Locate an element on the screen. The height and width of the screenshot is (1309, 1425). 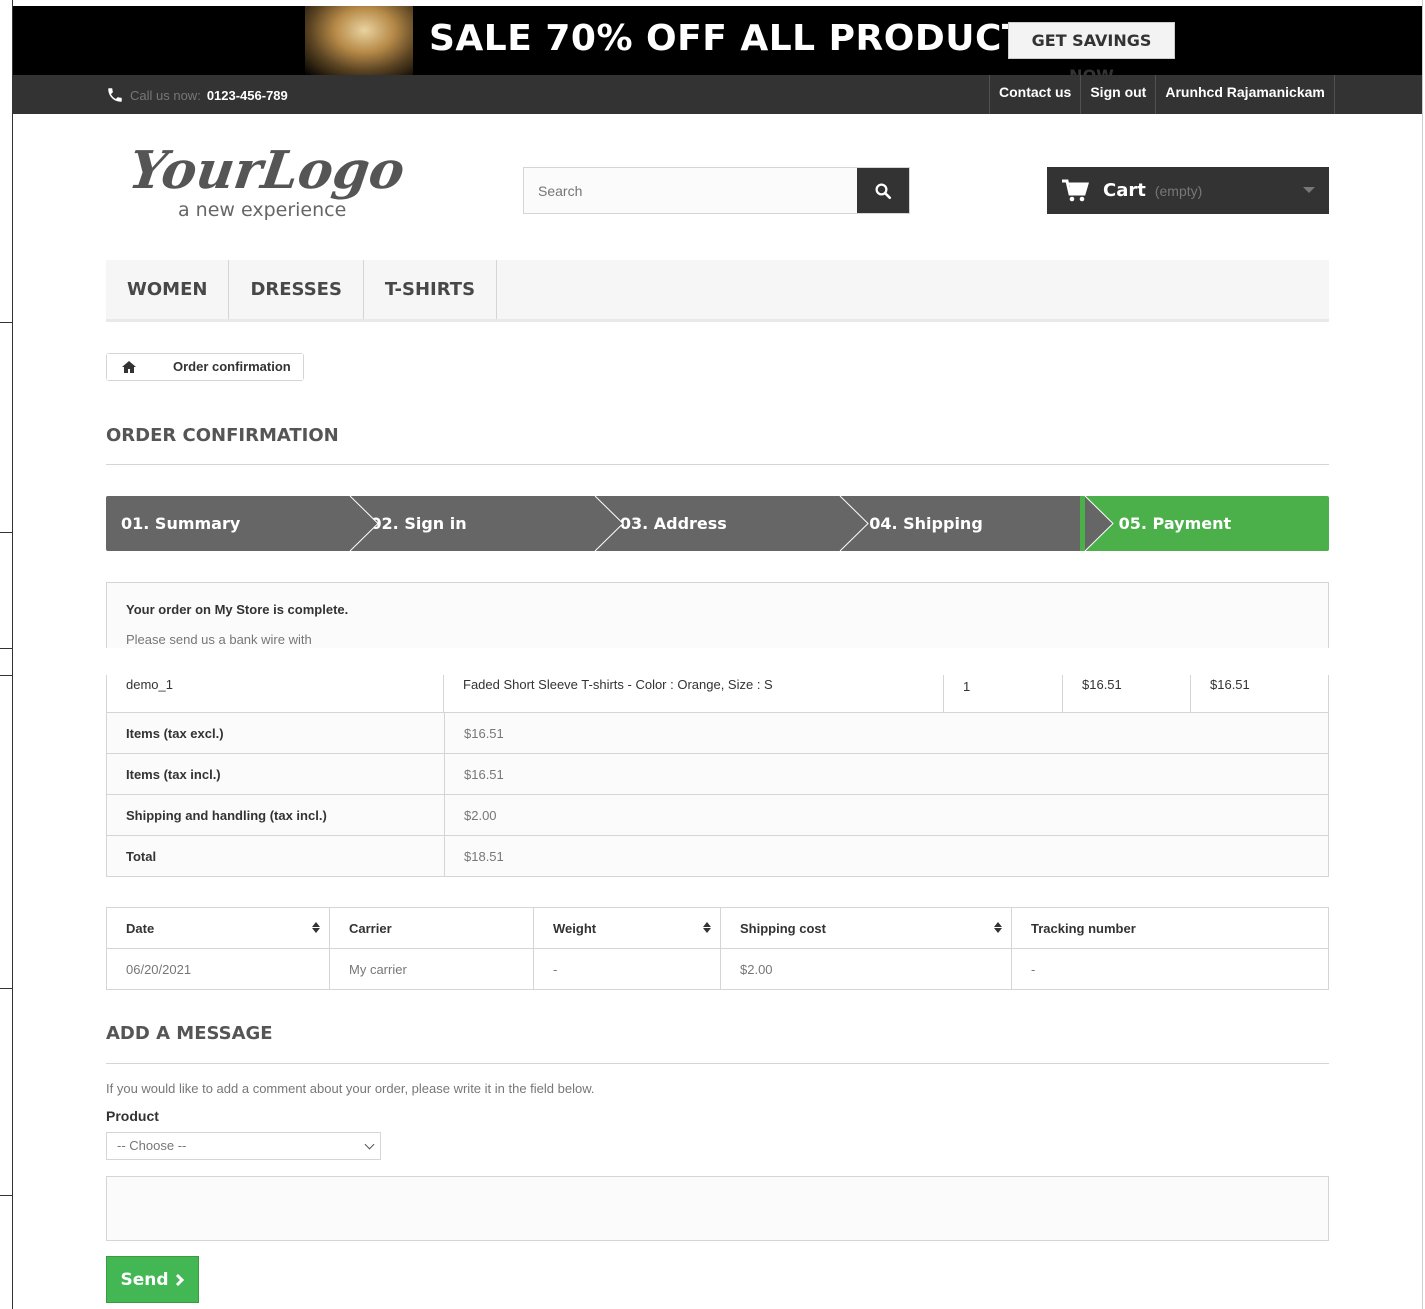
search-bar is located at coordinates (716, 190).